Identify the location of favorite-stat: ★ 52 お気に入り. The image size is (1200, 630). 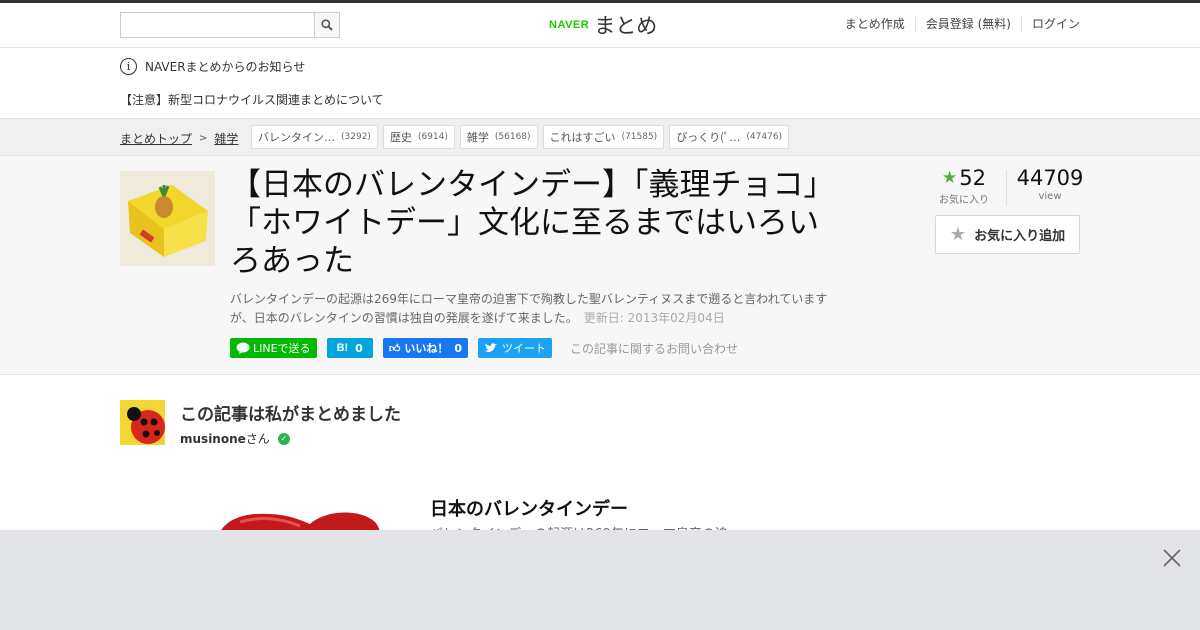
(964, 186).